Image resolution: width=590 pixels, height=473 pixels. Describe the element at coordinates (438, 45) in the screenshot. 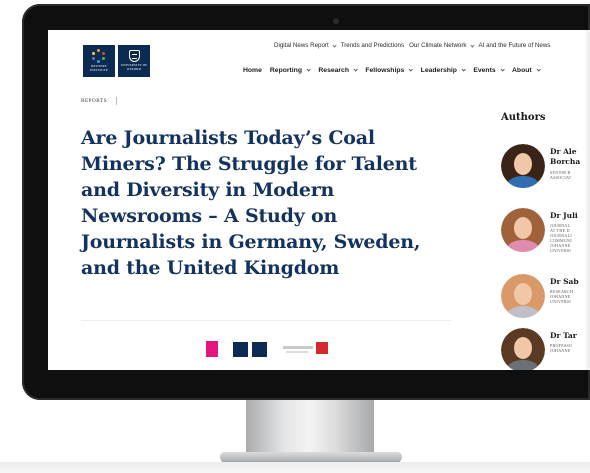

I see `topnav-item-label: Our Climate Network` at that location.